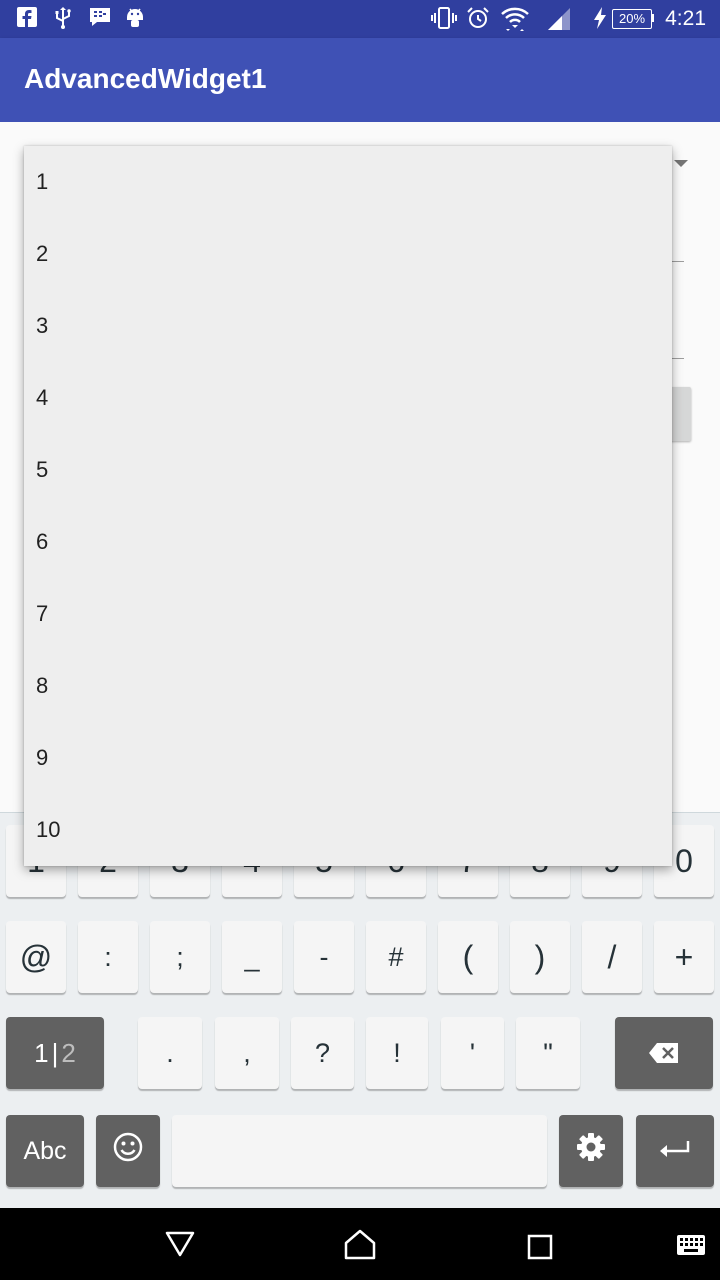  I want to click on key-colon: :, so click(108, 957).